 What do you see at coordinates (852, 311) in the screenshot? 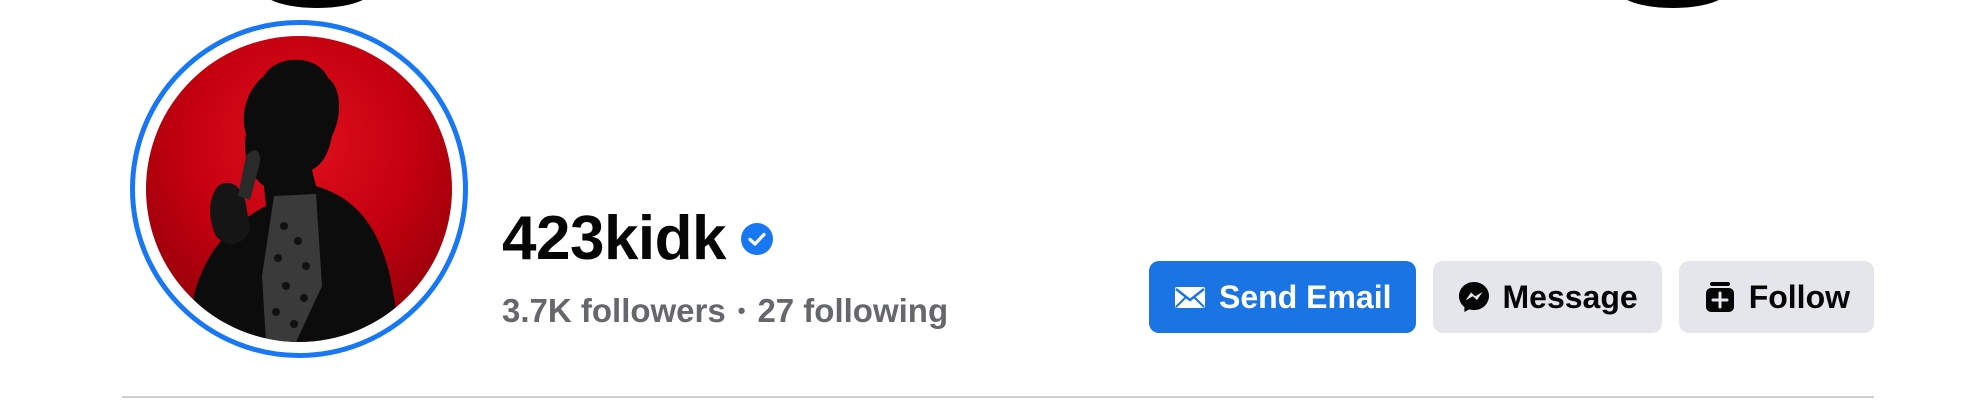
I see `following-count: 27 following` at bounding box center [852, 311].